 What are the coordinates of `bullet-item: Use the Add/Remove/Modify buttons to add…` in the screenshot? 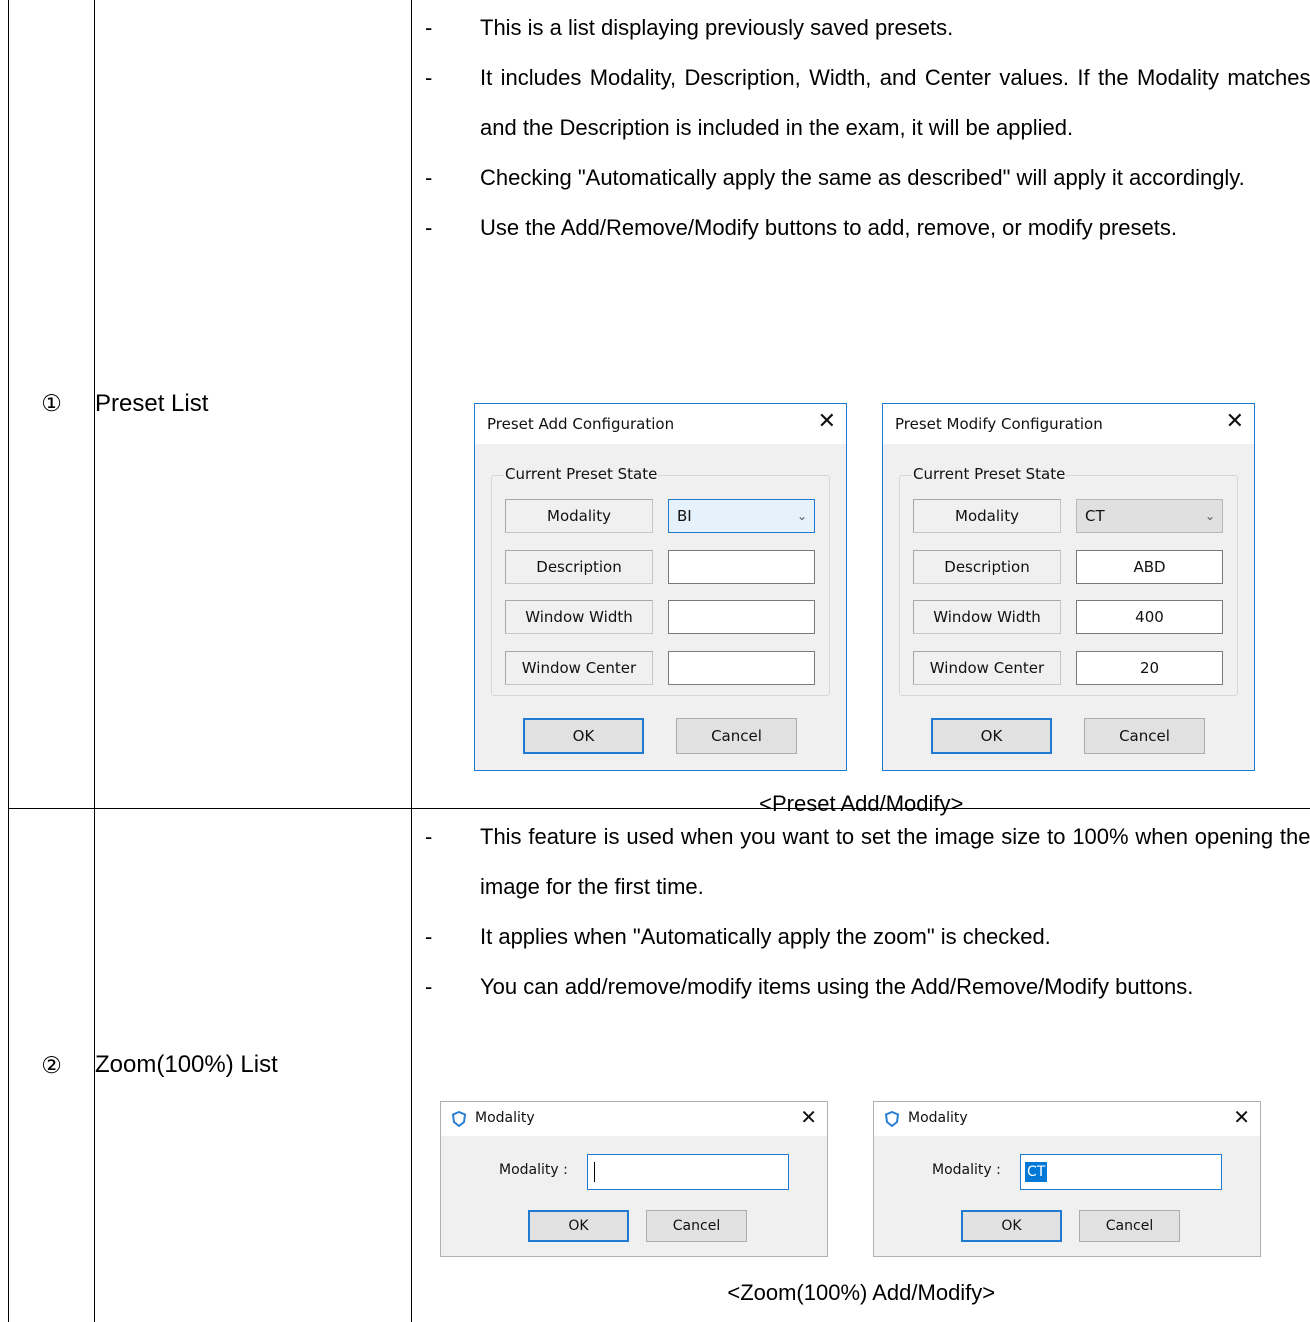 It's located at (861, 228).